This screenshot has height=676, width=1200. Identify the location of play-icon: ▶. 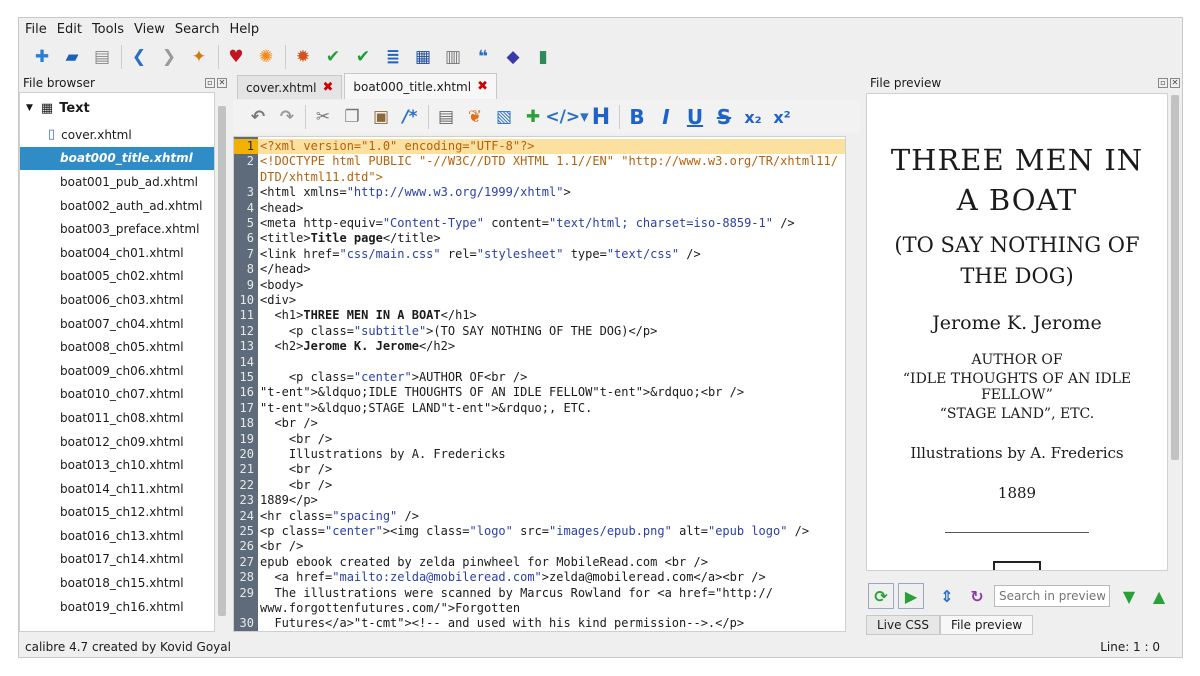
(911, 596).